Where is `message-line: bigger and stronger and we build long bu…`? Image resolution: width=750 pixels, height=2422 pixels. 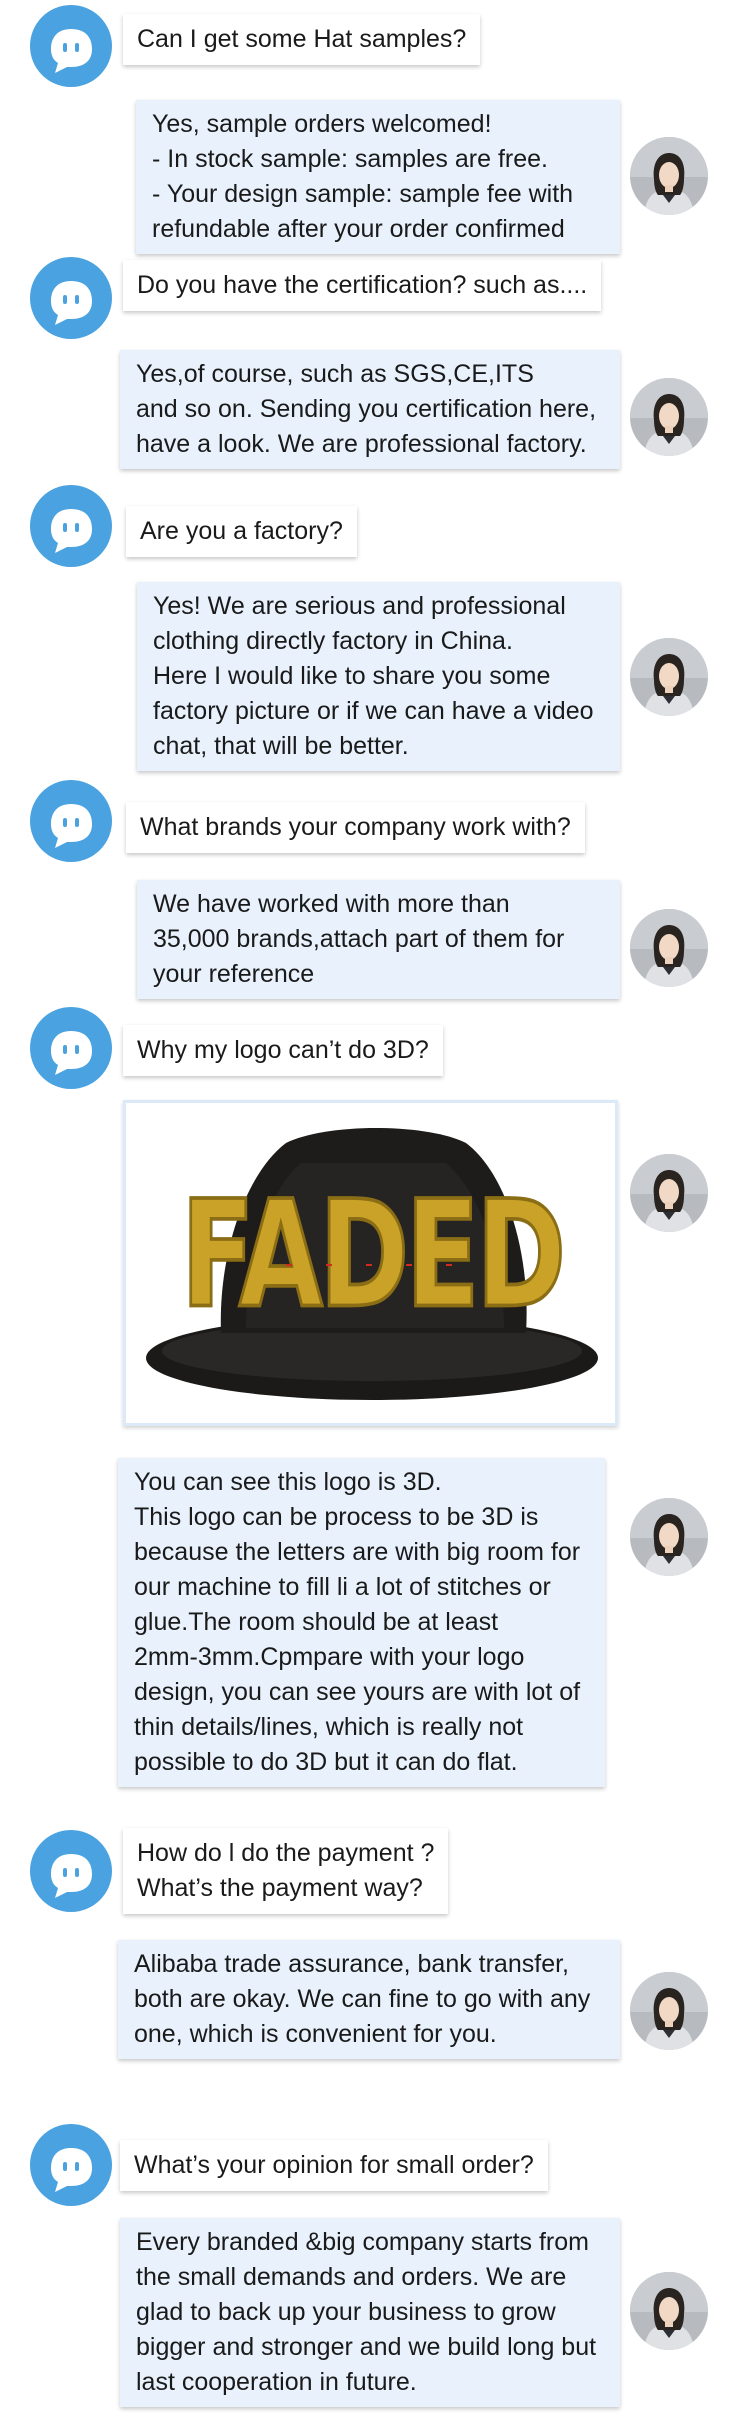 message-line: bigger and stronger and we build long bu… is located at coordinates (366, 2347).